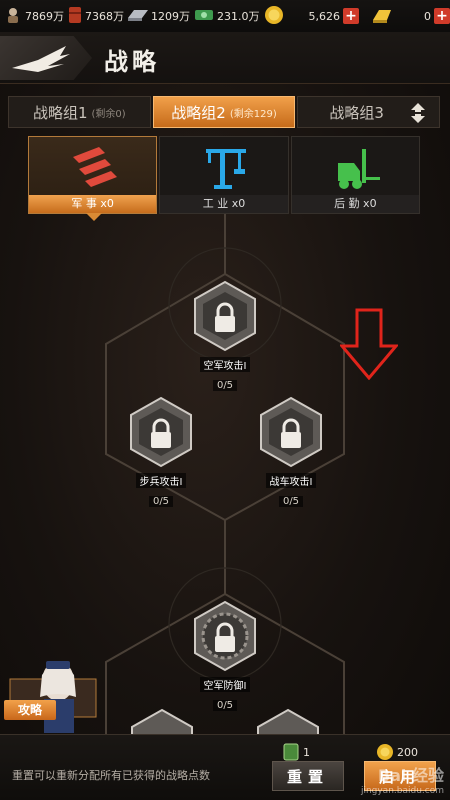 The image size is (450, 800). What do you see at coordinates (53, 695) in the screenshot?
I see `guide-character-avatar` at bounding box center [53, 695].